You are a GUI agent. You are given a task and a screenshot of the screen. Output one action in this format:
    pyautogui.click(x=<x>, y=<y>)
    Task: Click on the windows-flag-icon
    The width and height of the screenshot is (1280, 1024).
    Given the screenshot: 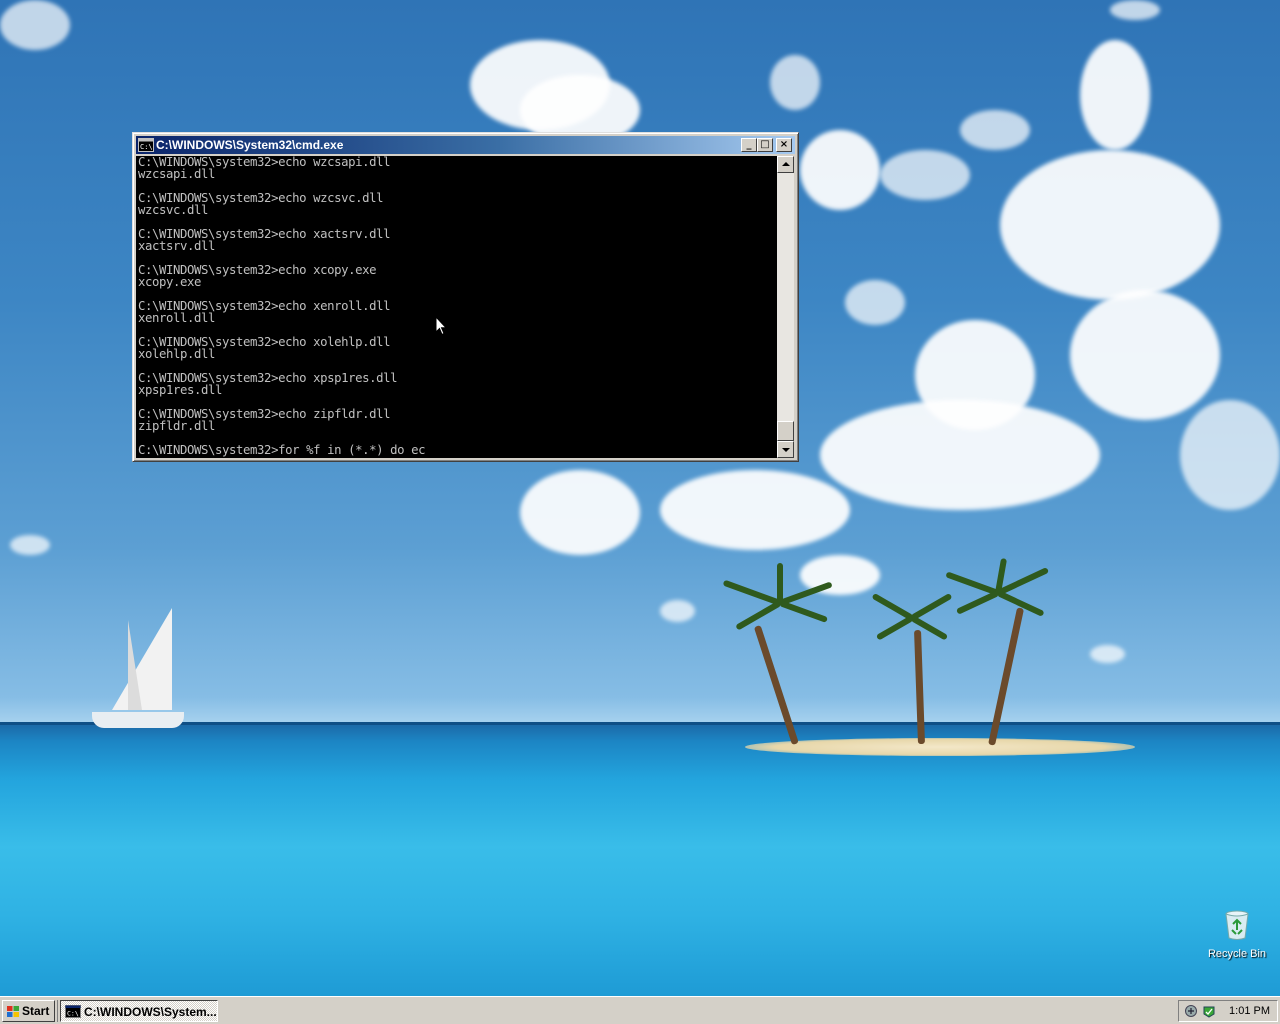 What is the action you would take?
    pyautogui.click(x=13, y=1011)
    